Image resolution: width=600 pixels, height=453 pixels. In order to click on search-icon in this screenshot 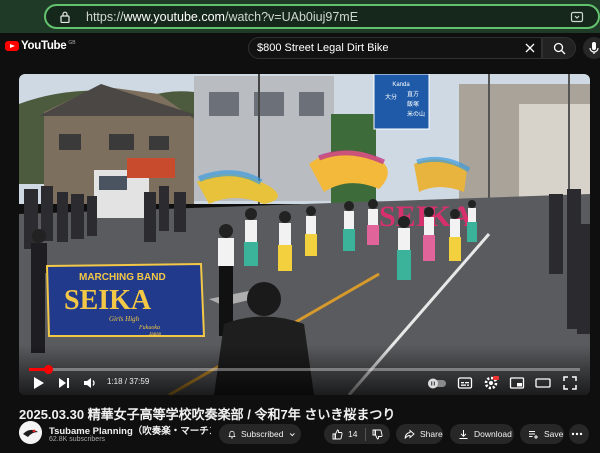, I will do `click(559, 48)`.